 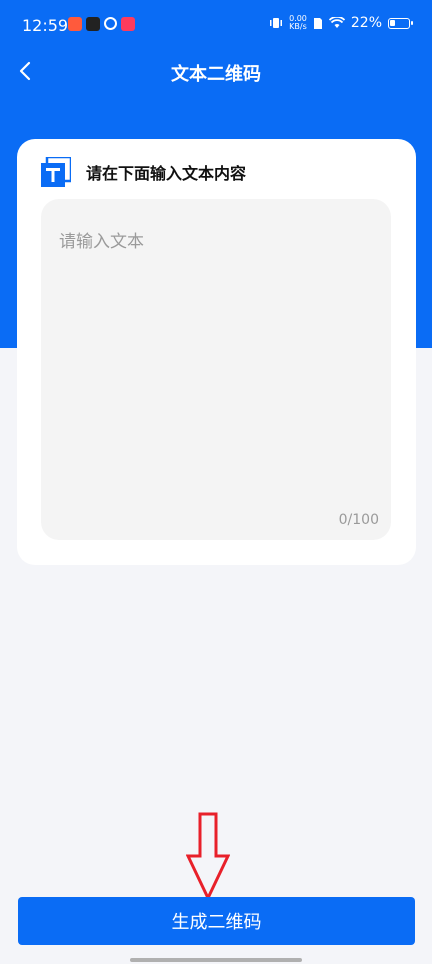 What do you see at coordinates (400, 23) in the screenshot?
I see `battery-icon` at bounding box center [400, 23].